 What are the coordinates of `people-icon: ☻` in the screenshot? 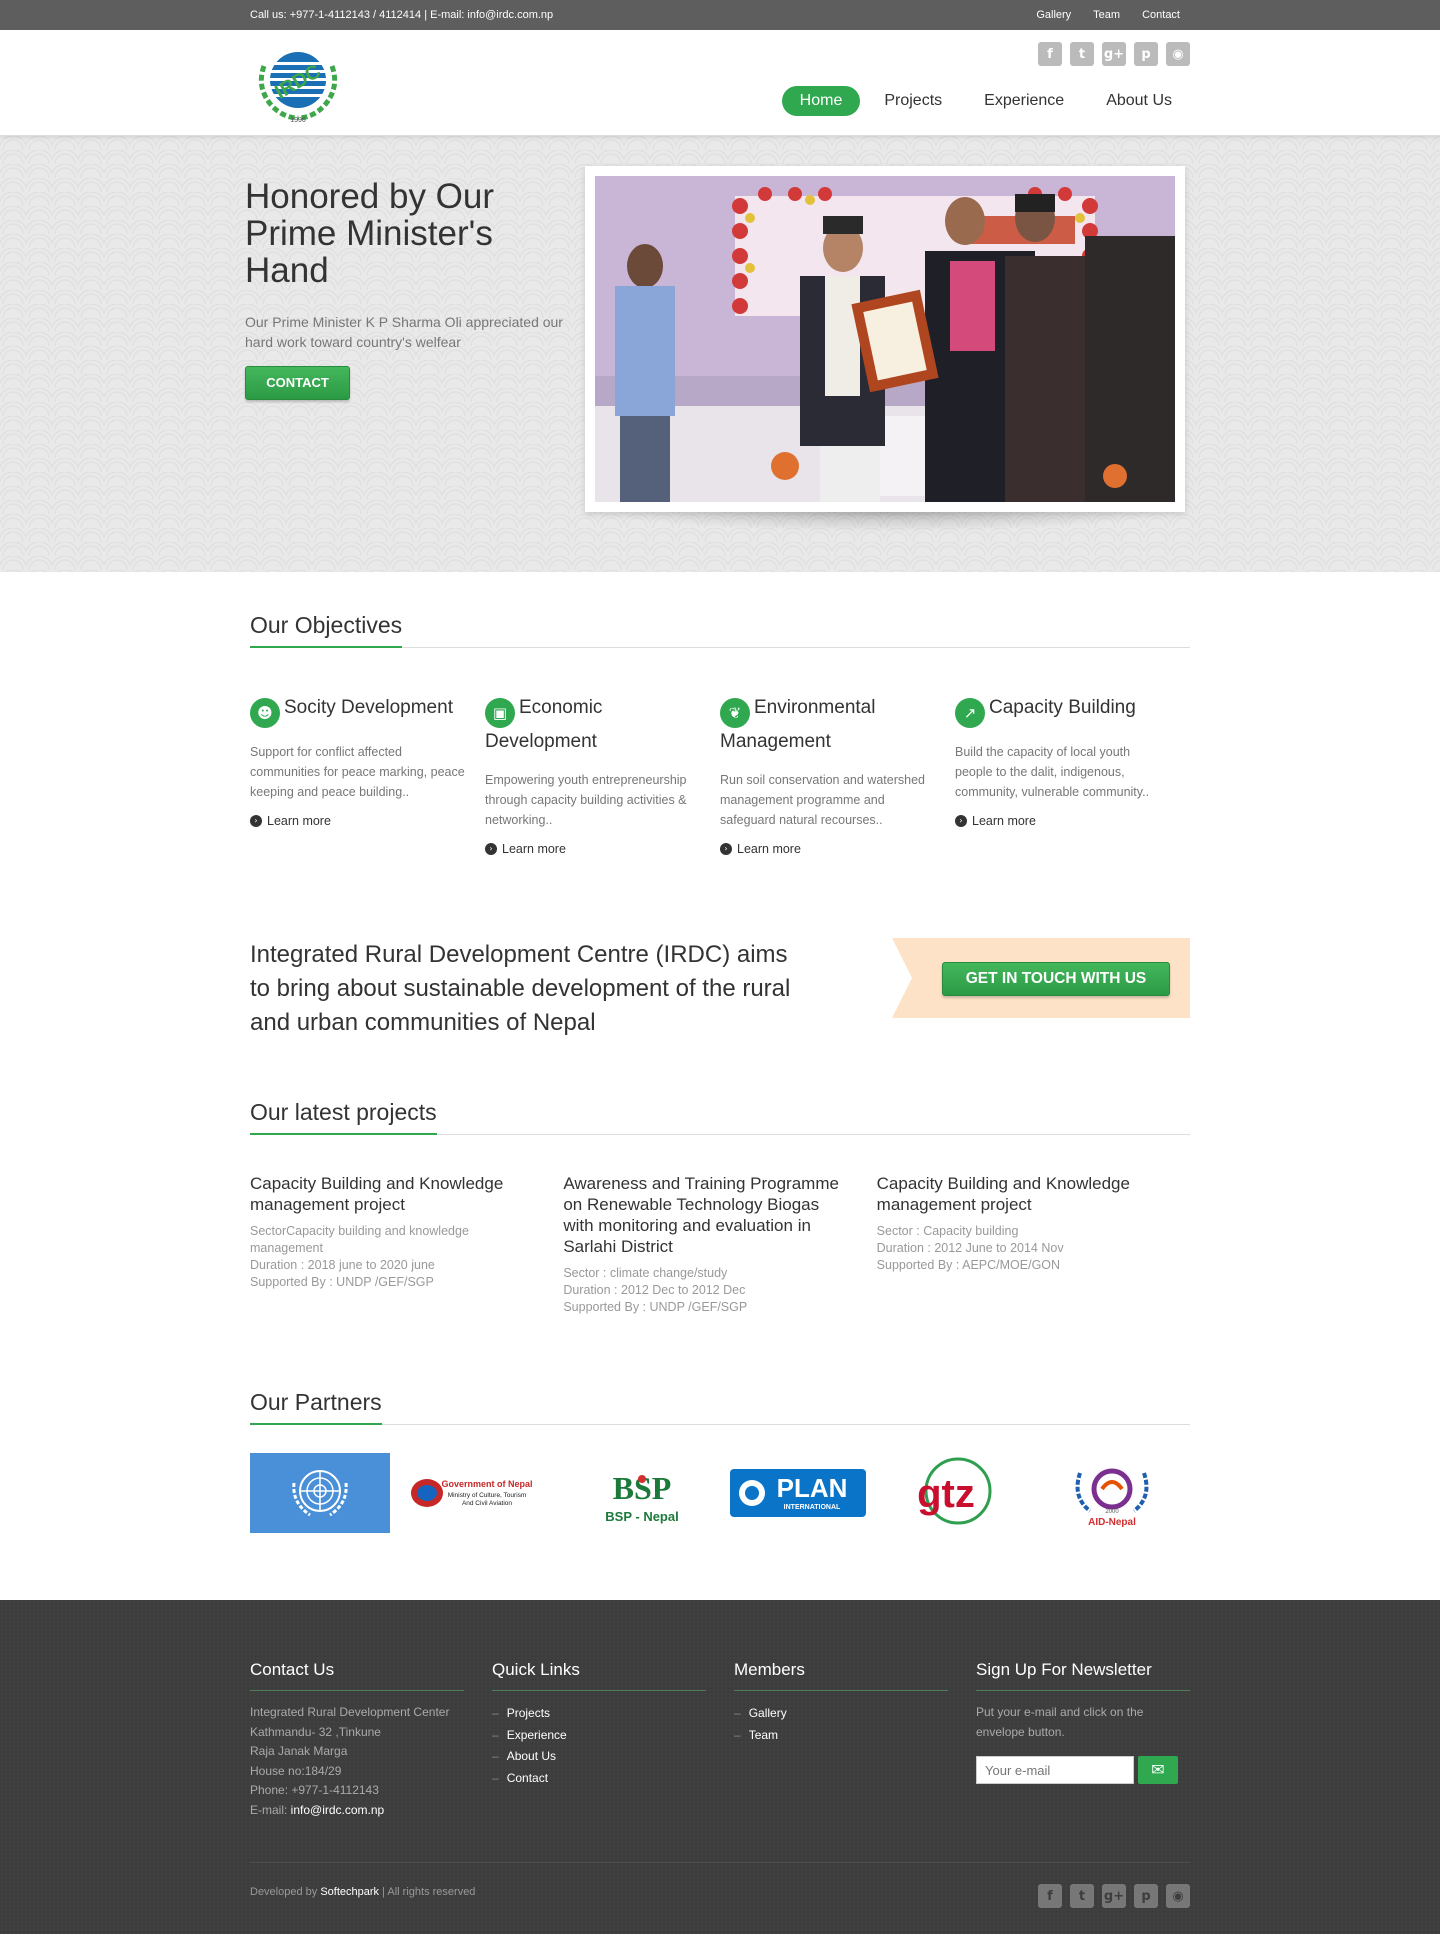 It's located at (265, 713).